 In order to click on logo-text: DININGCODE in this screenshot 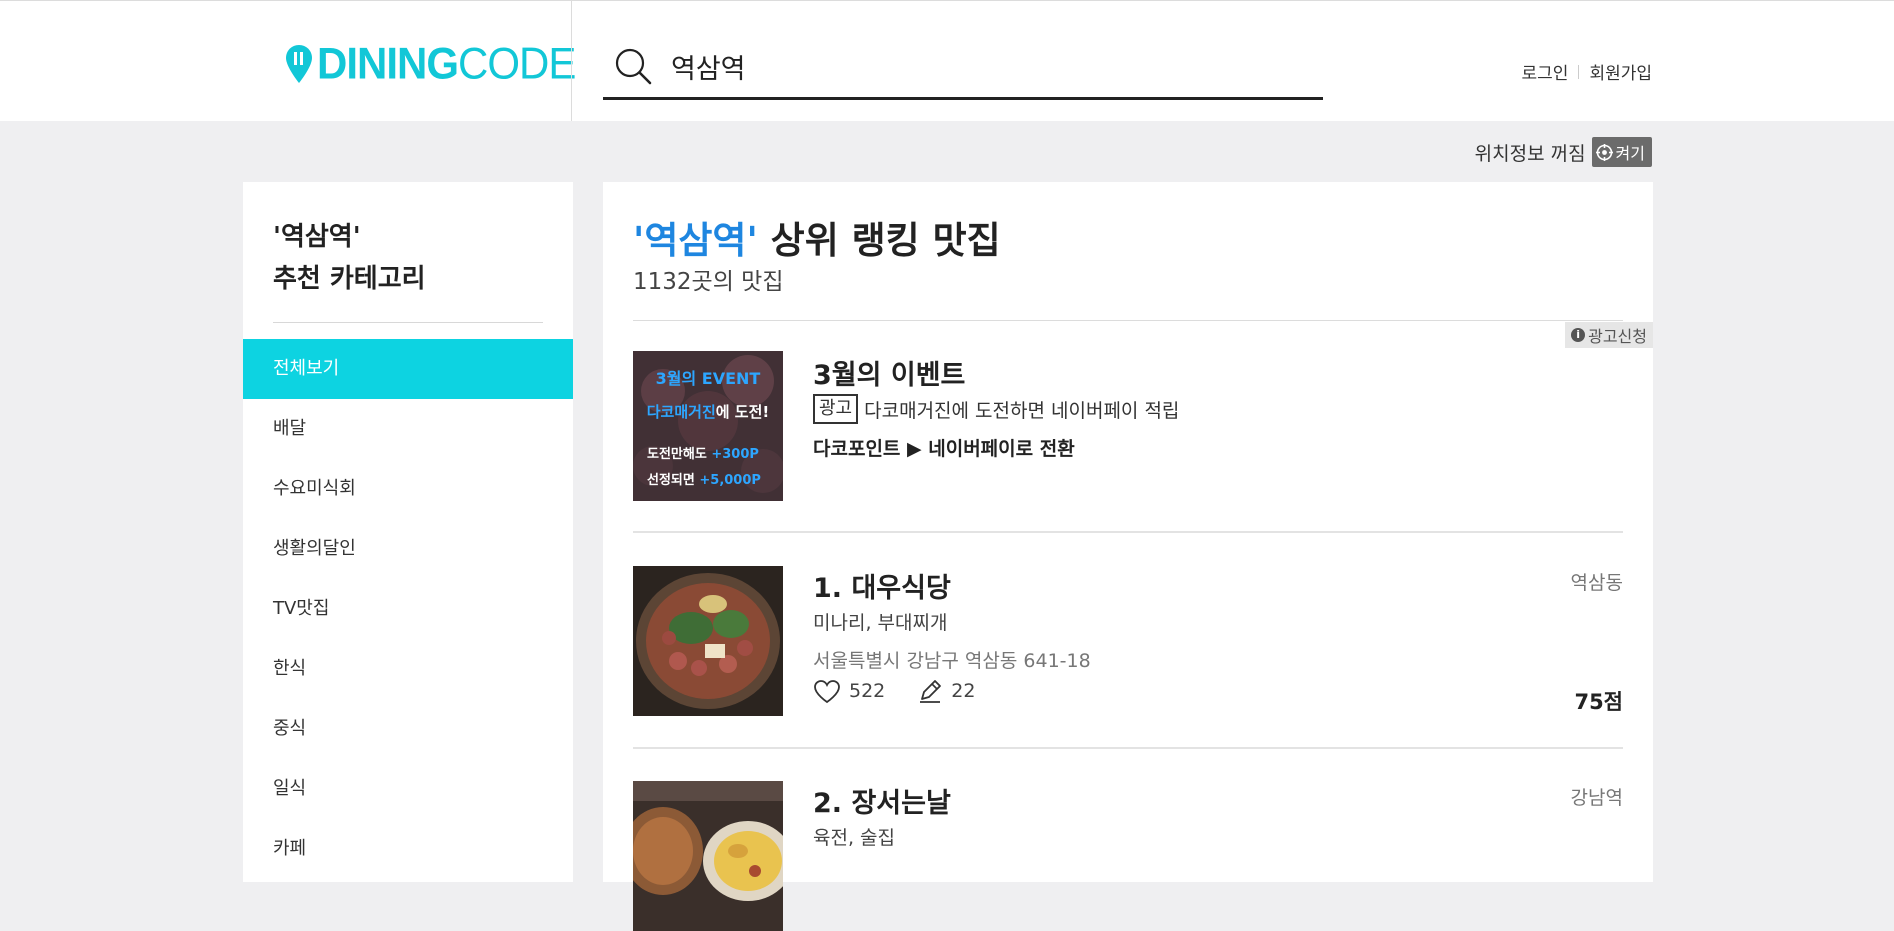, I will do `click(446, 63)`.